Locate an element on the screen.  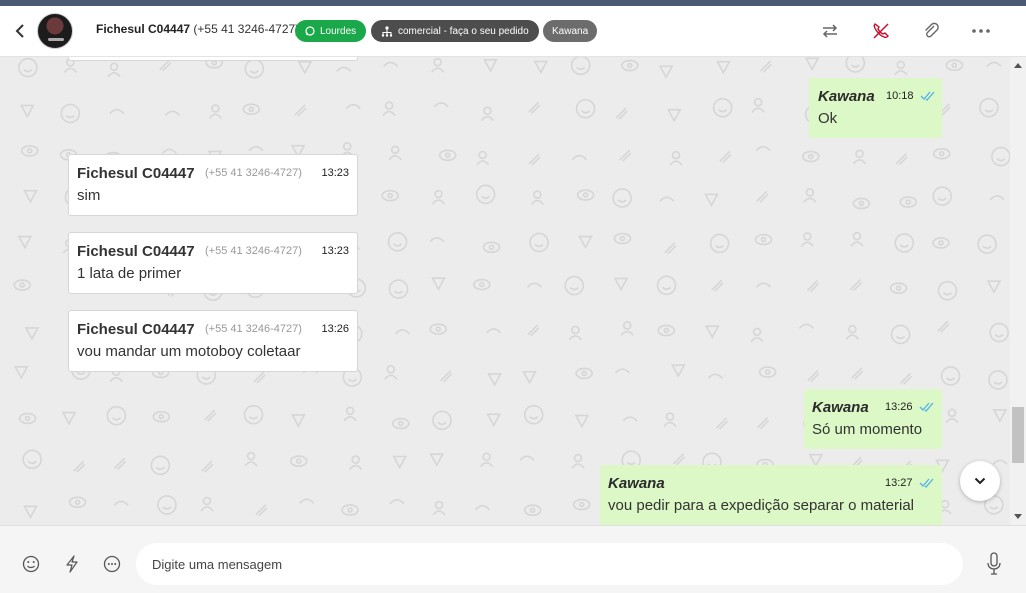
scrollbar-thumb is located at coordinates (1018, 435).